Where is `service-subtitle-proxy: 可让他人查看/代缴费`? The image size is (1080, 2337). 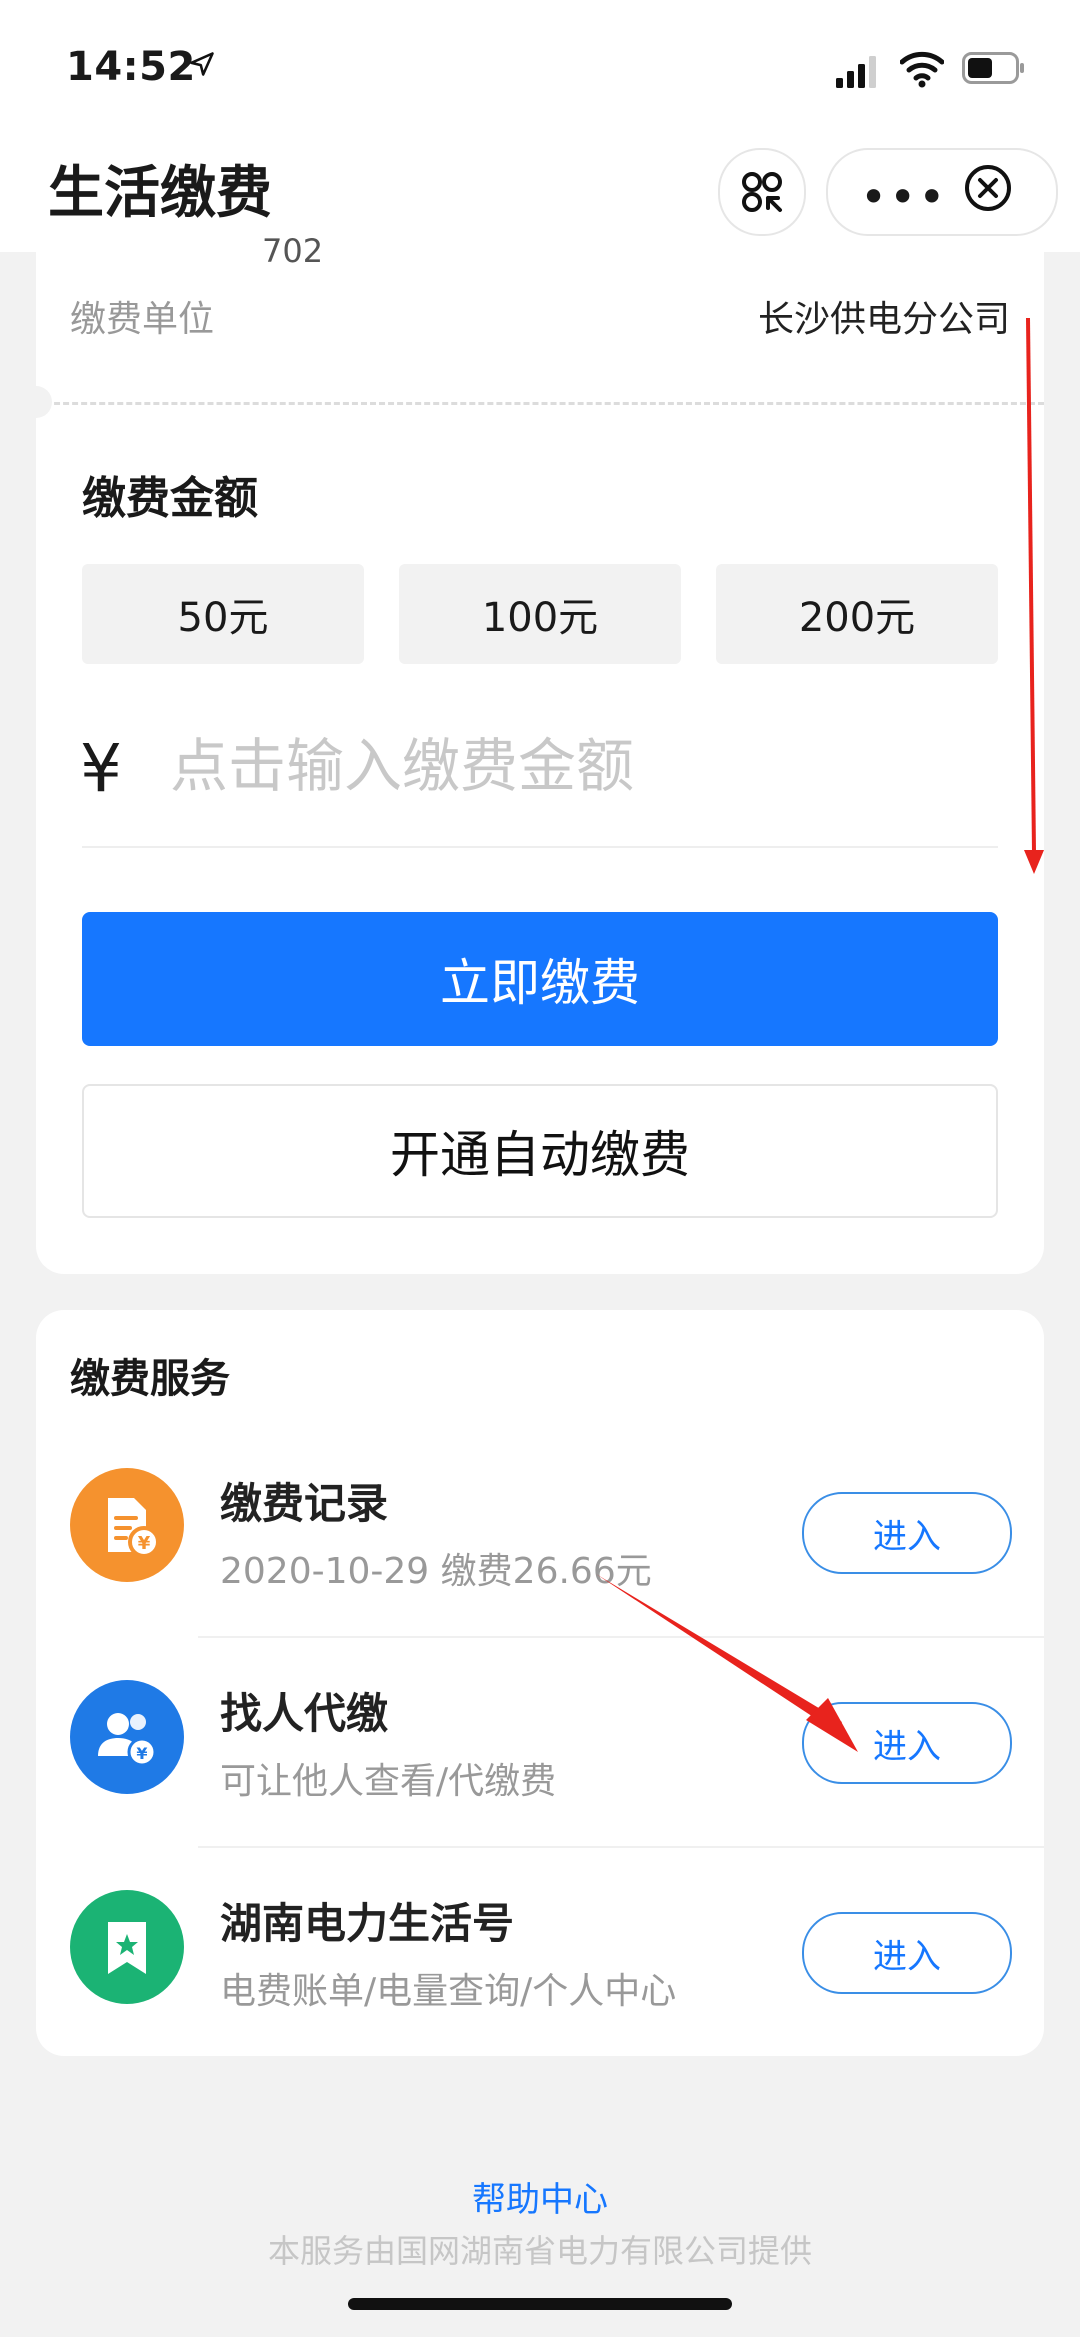
service-subtitle-proxy: 可让他人查看/代缴费 is located at coordinates (388, 1781).